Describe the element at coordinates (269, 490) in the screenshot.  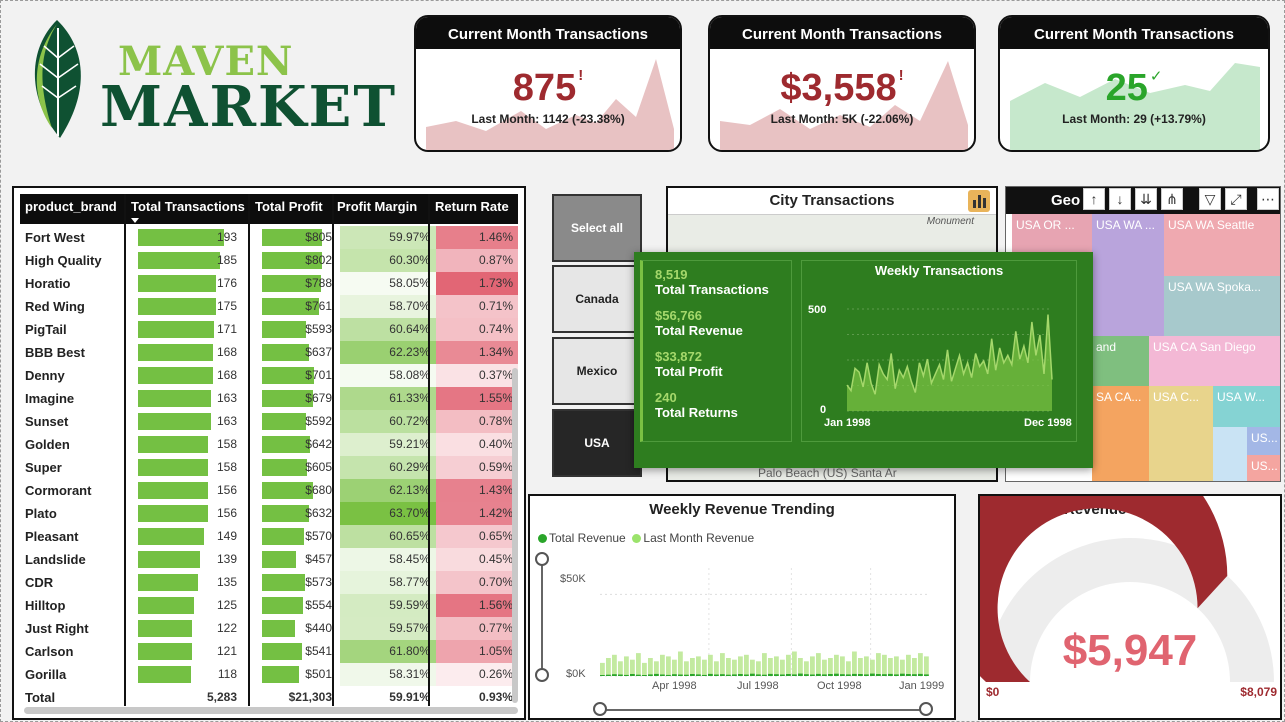
I see `table-row: Cormorant 156 $680 62.13% 1.43%` at that location.